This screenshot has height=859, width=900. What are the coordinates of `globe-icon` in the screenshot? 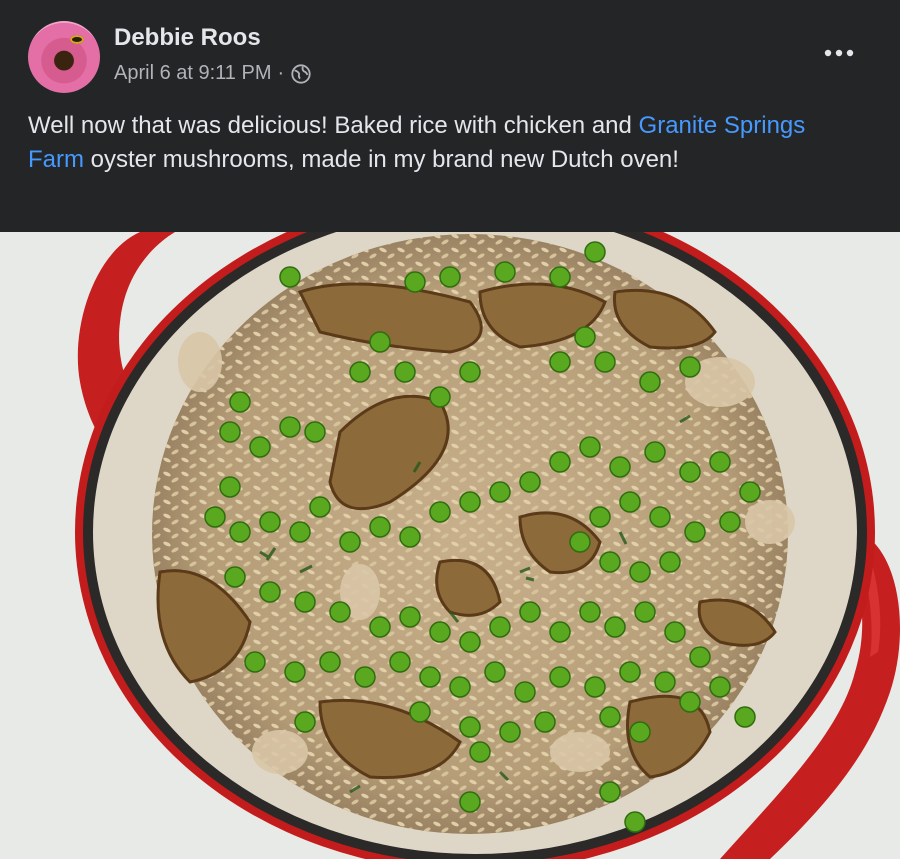 It's located at (301, 74).